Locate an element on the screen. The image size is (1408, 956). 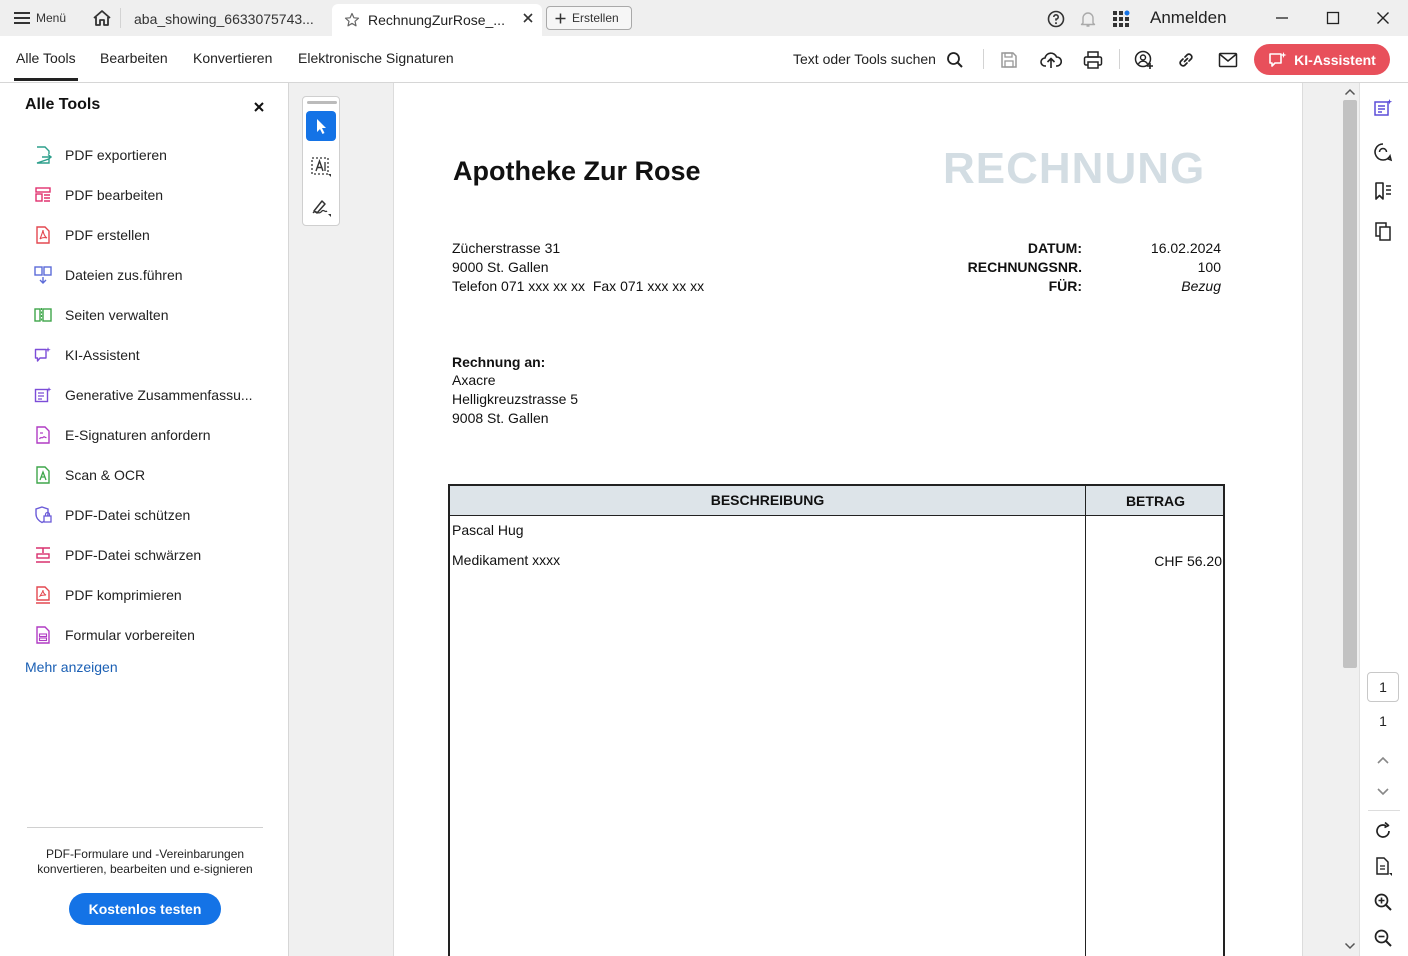
free-trial-button: Kostenlos testen is located at coordinates (145, 909).